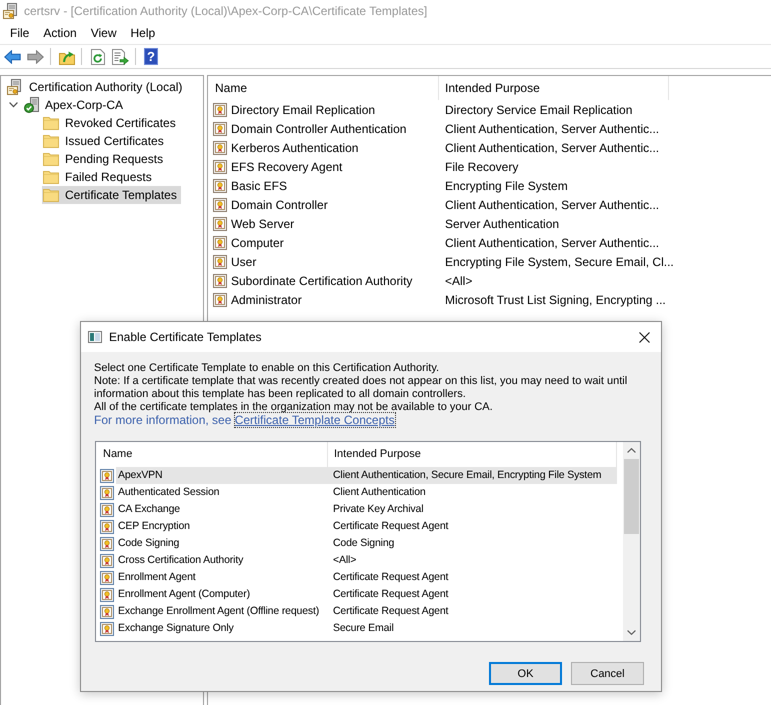  I want to click on name-cell: ApexVPN, so click(222, 475).